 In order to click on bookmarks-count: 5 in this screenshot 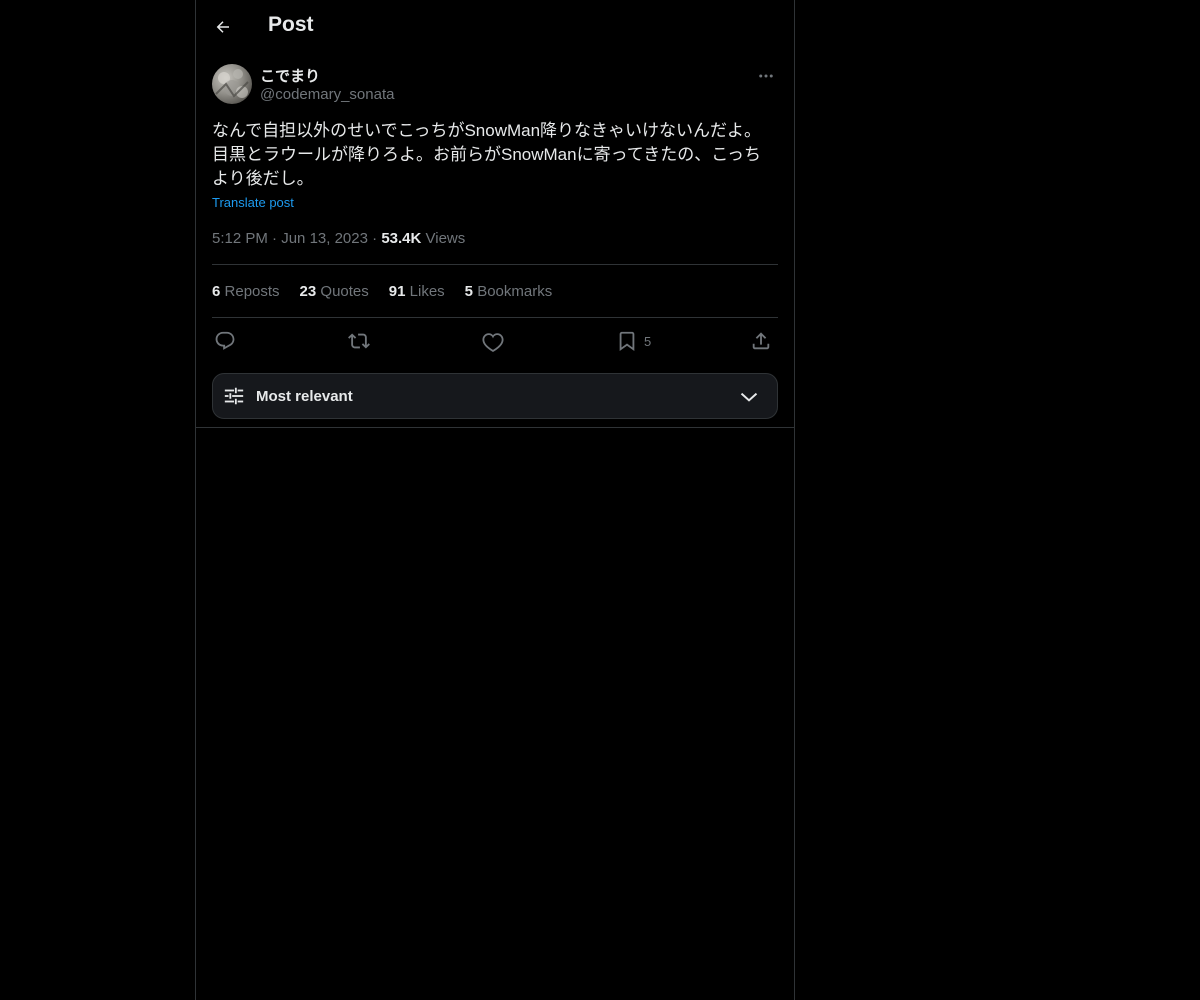, I will do `click(469, 291)`.